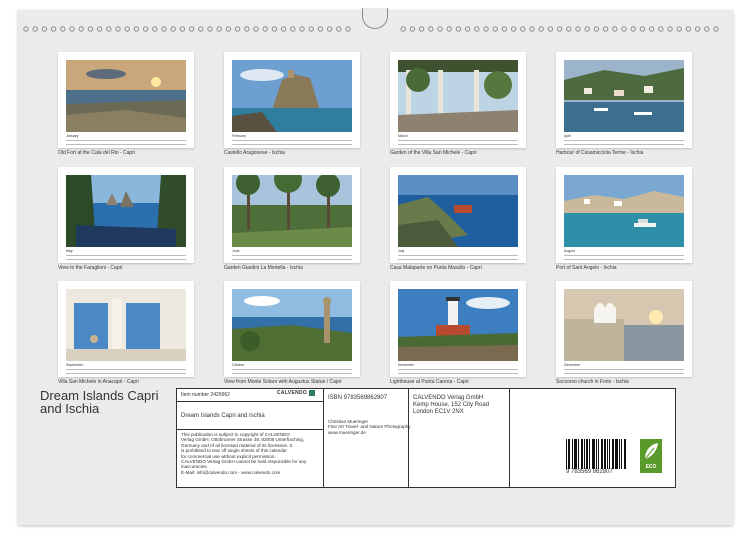 This screenshot has width=750, height=540. What do you see at coordinates (292, 393) in the screenshot?
I see `brand-name: CALVENDO` at bounding box center [292, 393].